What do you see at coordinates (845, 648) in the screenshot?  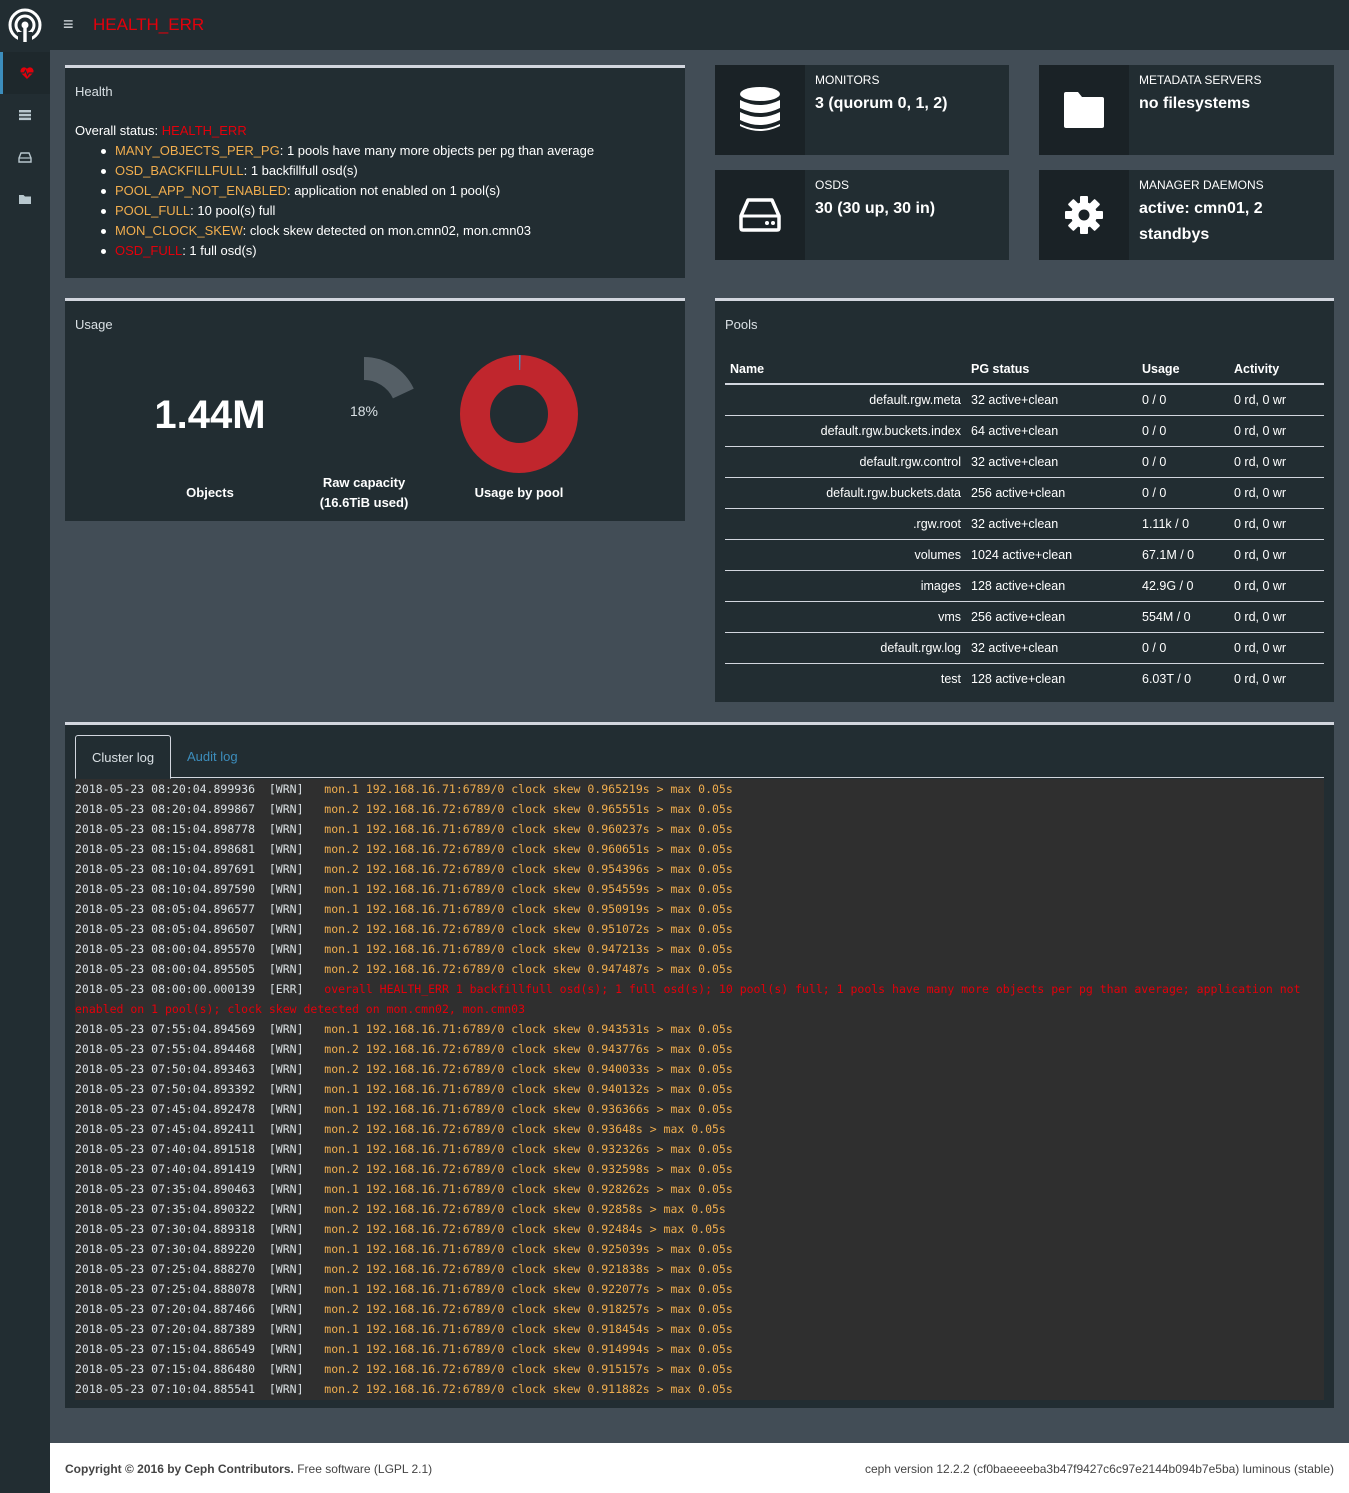 I see `pool-name: default.rgw.log` at bounding box center [845, 648].